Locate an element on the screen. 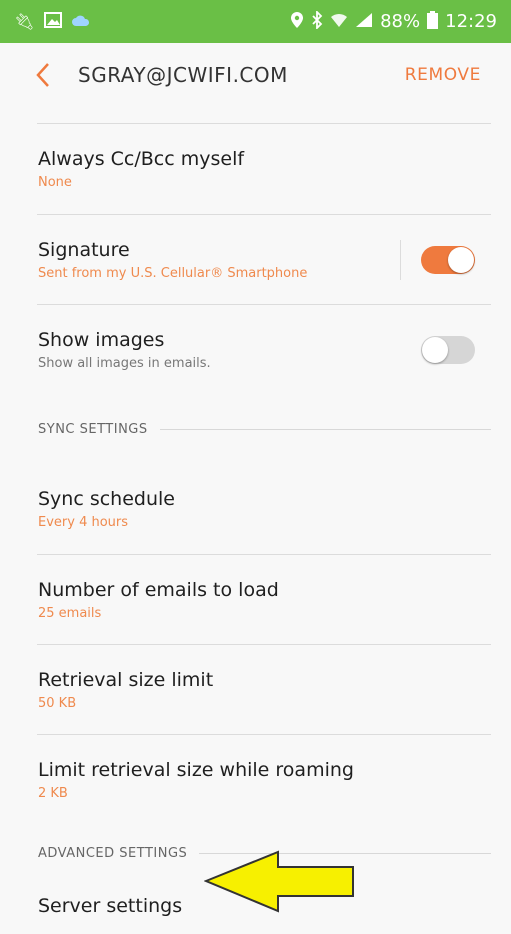 The width and height of the screenshot is (511, 934). account-title: SGRAY@JCWIFI.COM is located at coordinates (183, 75).